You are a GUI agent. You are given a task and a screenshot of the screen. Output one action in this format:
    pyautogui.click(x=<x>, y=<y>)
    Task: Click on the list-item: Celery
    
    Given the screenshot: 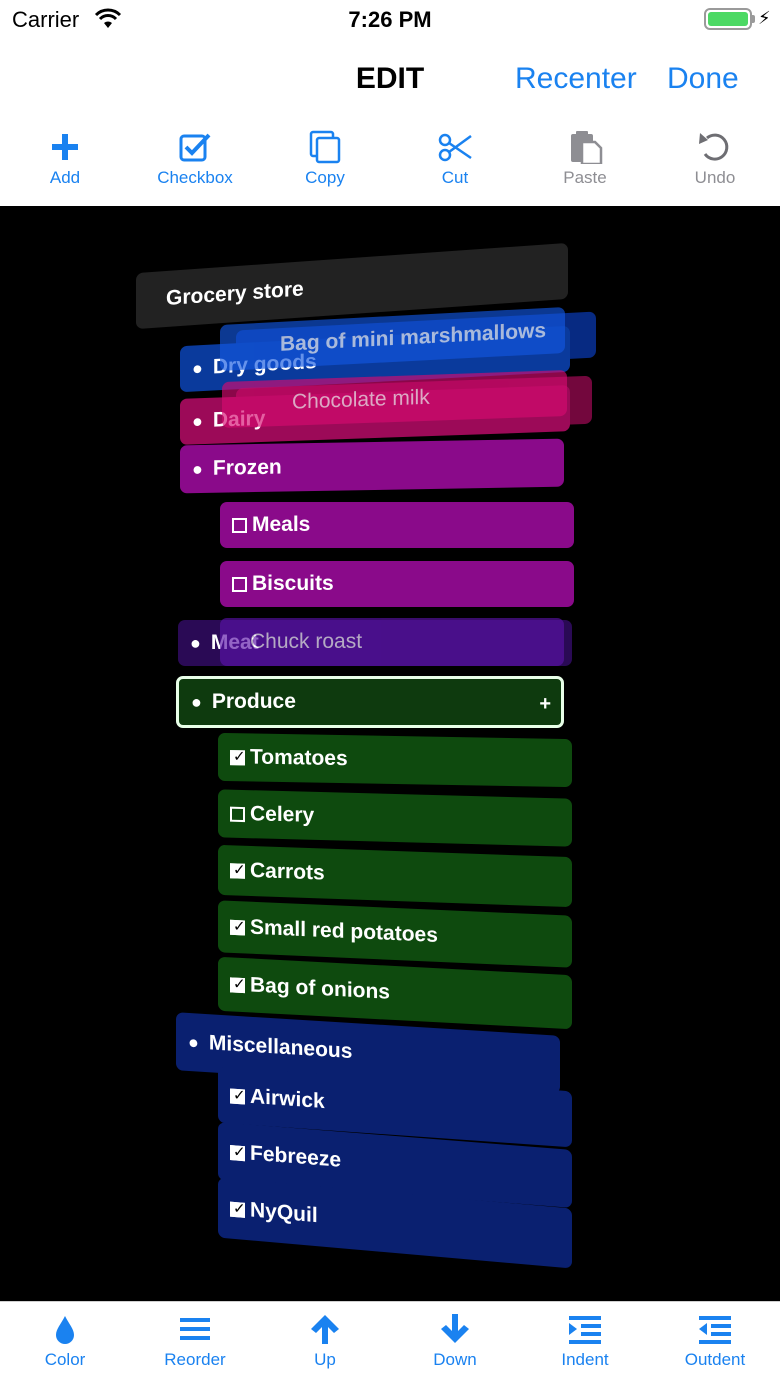 What is the action you would take?
    pyautogui.click(x=395, y=818)
    